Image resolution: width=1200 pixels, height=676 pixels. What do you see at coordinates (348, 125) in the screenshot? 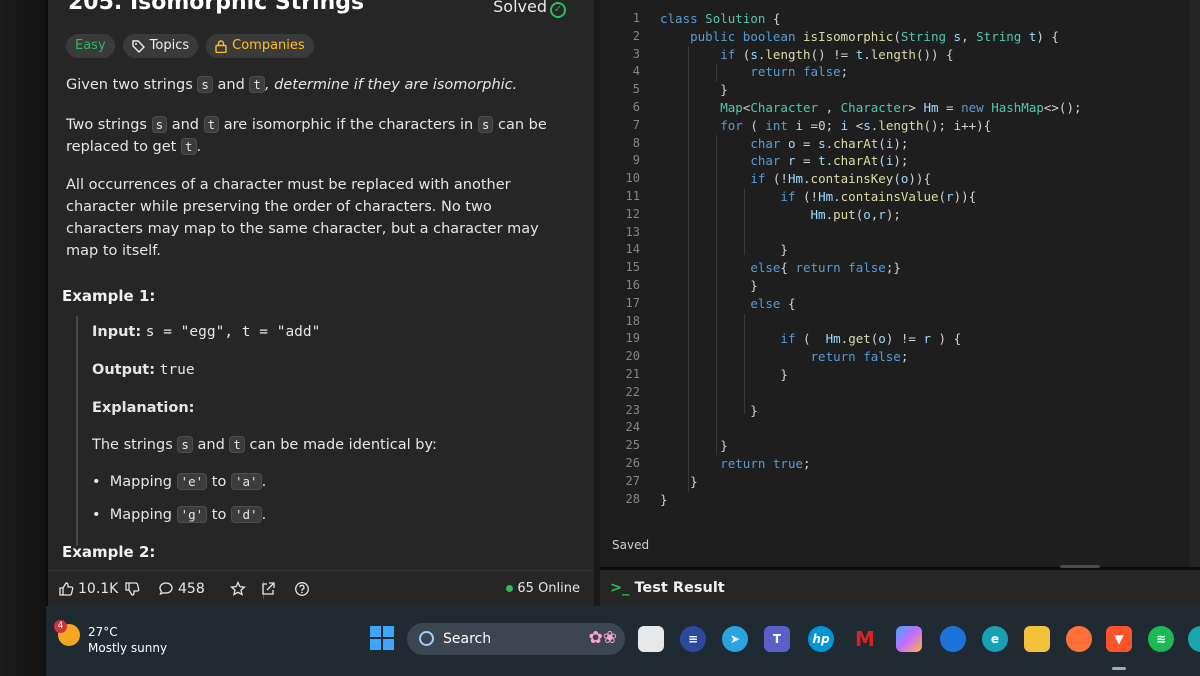
I see `text: are isomorphic if the characters in` at bounding box center [348, 125].